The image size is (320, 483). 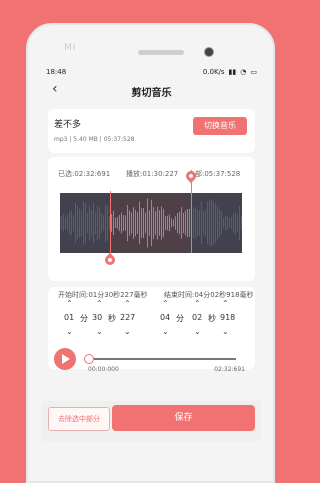 What do you see at coordinates (212, 318) in the screenshot?
I see `end-sec-unit: 秒` at bounding box center [212, 318].